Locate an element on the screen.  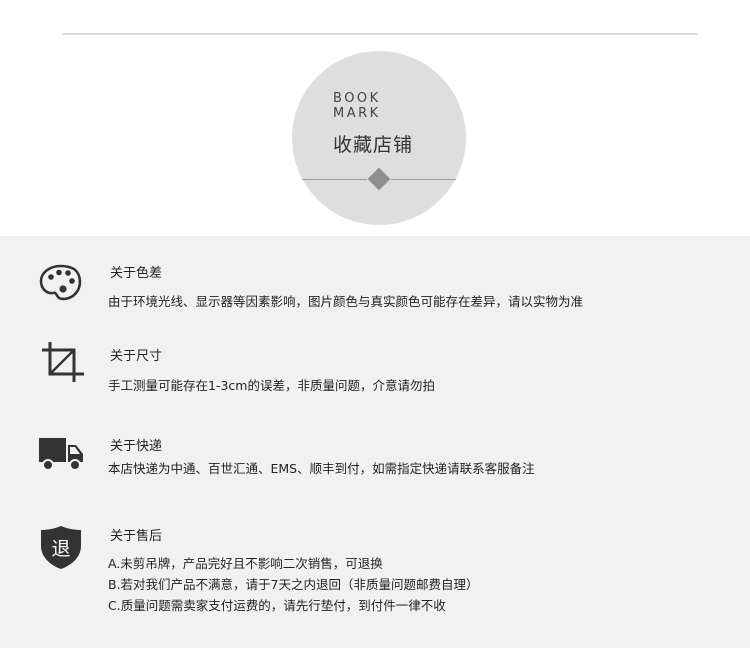
section-shipping-title: 关于快递 is located at coordinates (136, 446).